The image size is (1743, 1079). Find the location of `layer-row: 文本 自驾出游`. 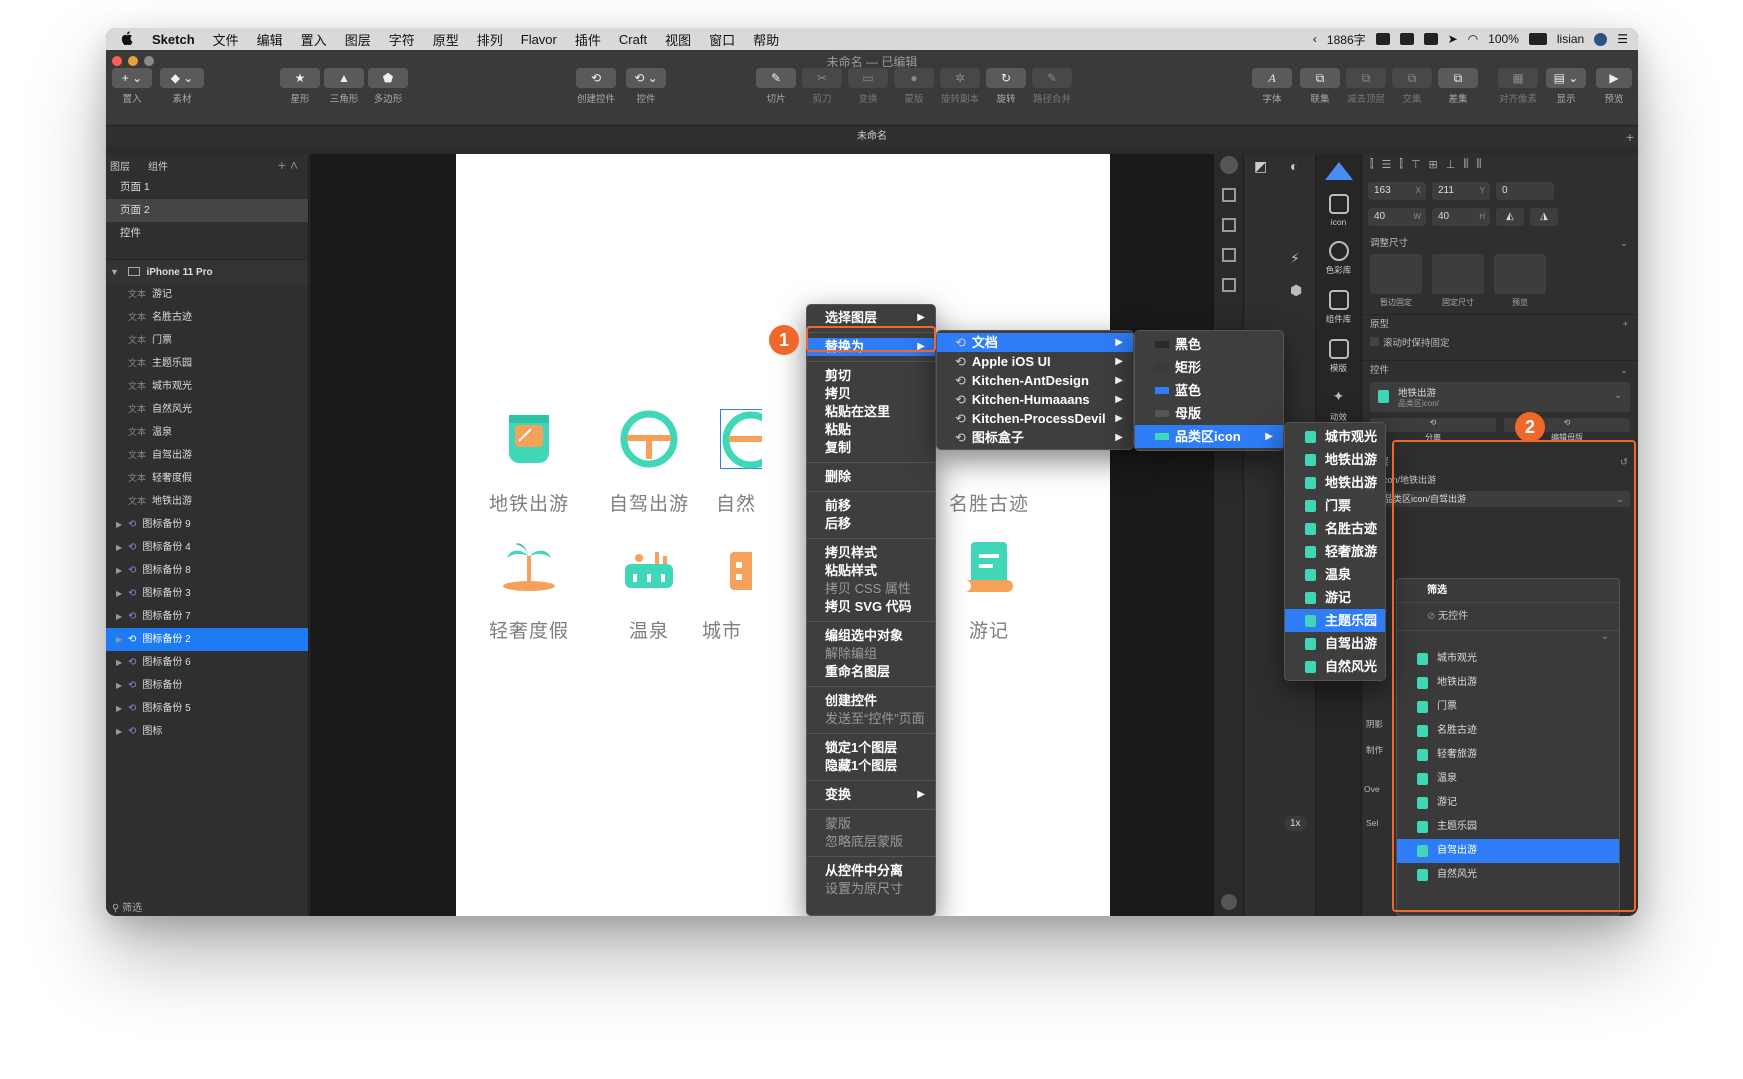

layer-row: 文本 自驾出游 is located at coordinates (207, 455).